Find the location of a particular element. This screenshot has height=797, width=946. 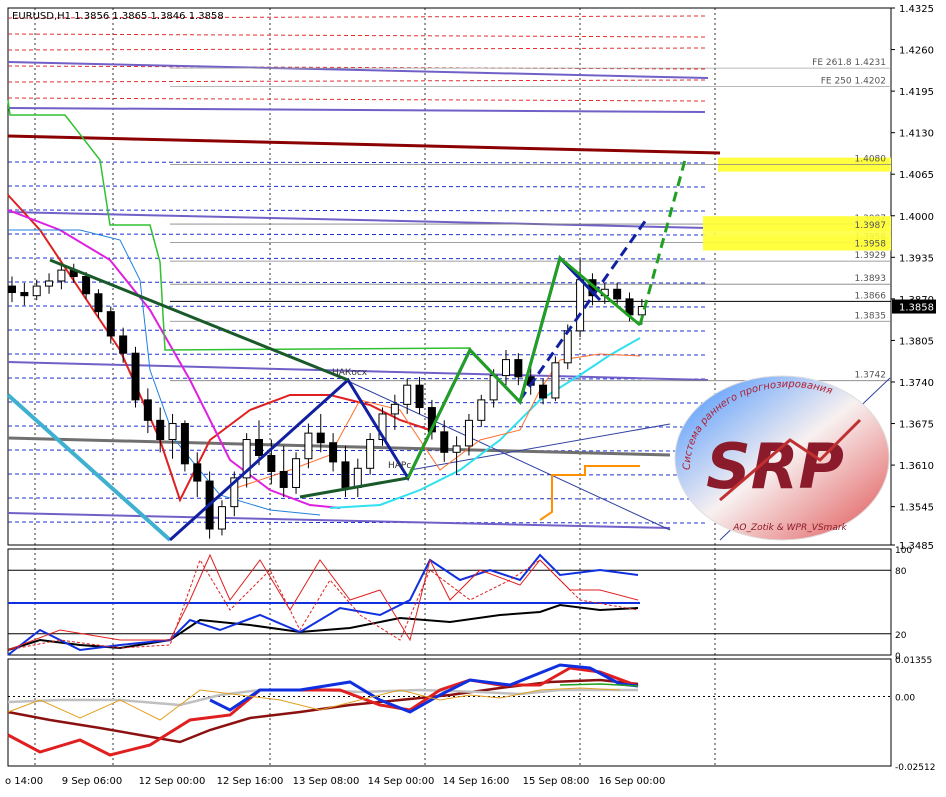

level-label-9: 1.3742 is located at coordinates (871, 376).